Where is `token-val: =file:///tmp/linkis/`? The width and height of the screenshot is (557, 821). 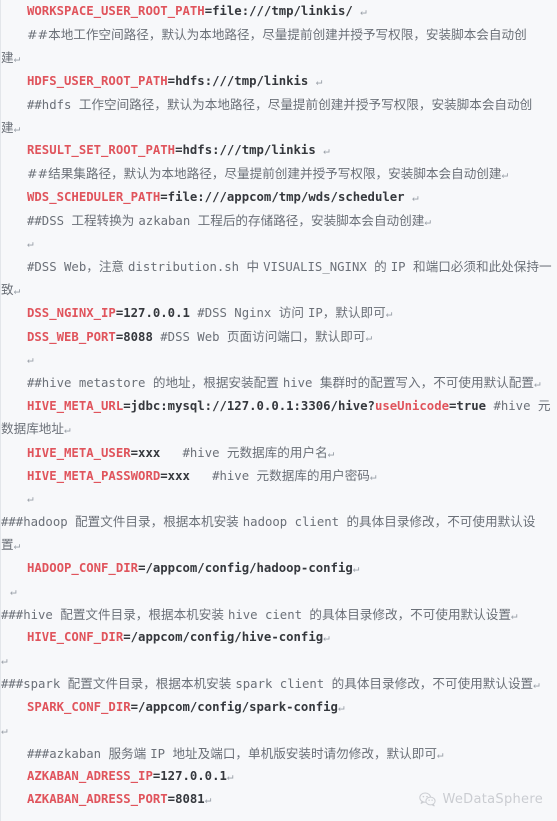
token-val: =file:///tmp/linkis/ is located at coordinates (282, 11).